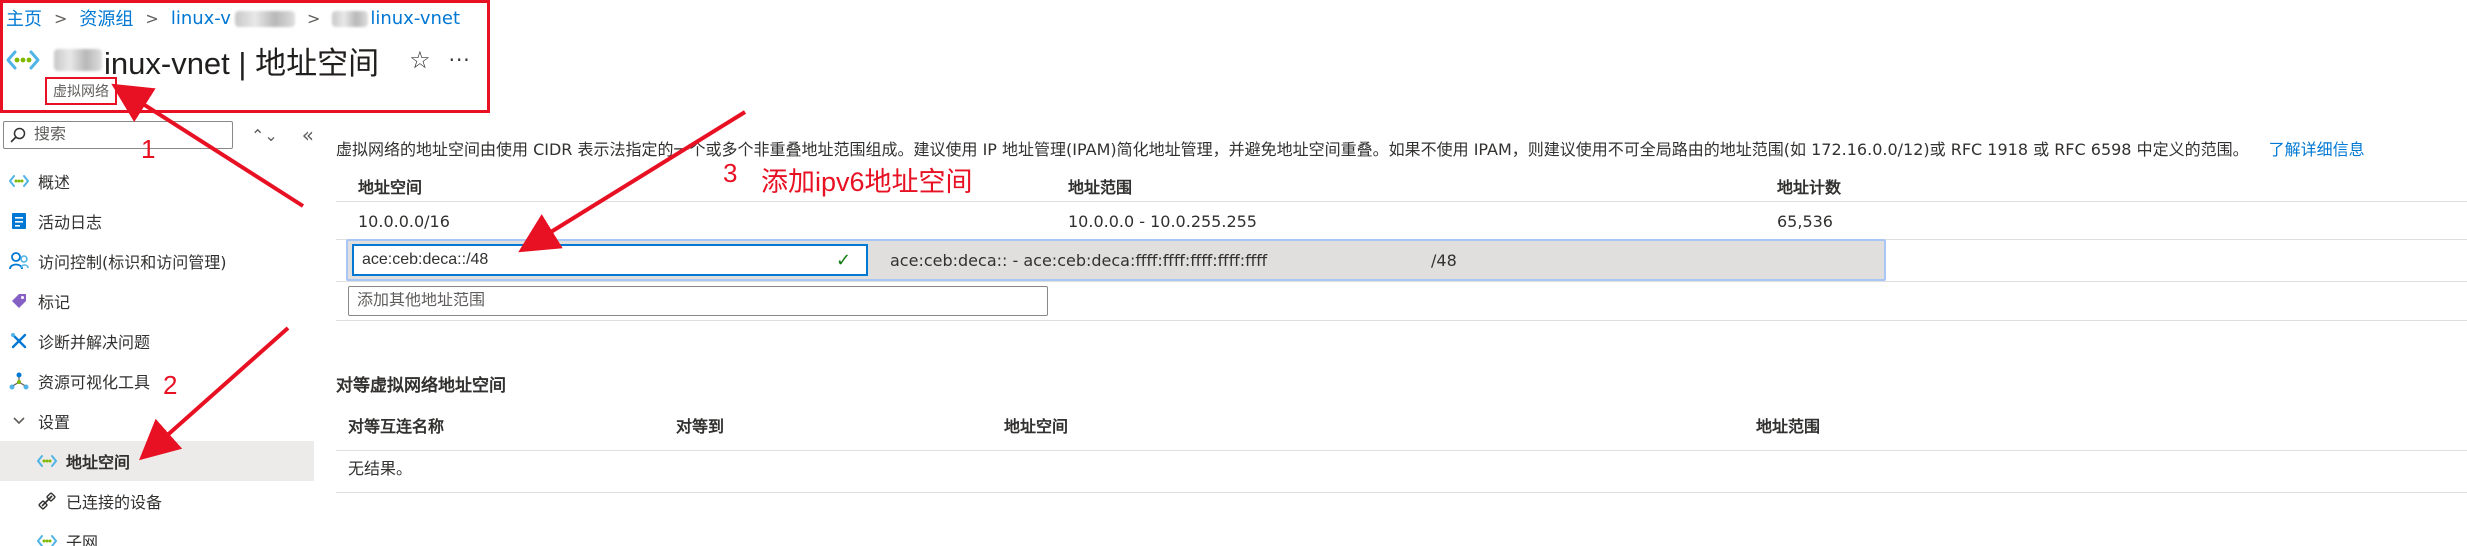  I want to click on sidebar-item-subnets: 子网, so click(157, 533).